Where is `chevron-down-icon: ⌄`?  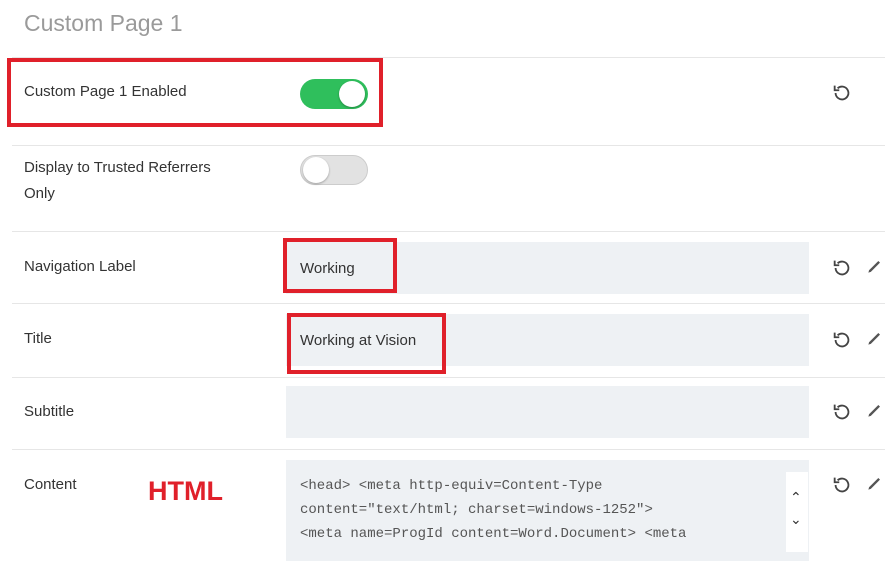
chevron-down-icon: ⌄ is located at coordinates (796, 519).